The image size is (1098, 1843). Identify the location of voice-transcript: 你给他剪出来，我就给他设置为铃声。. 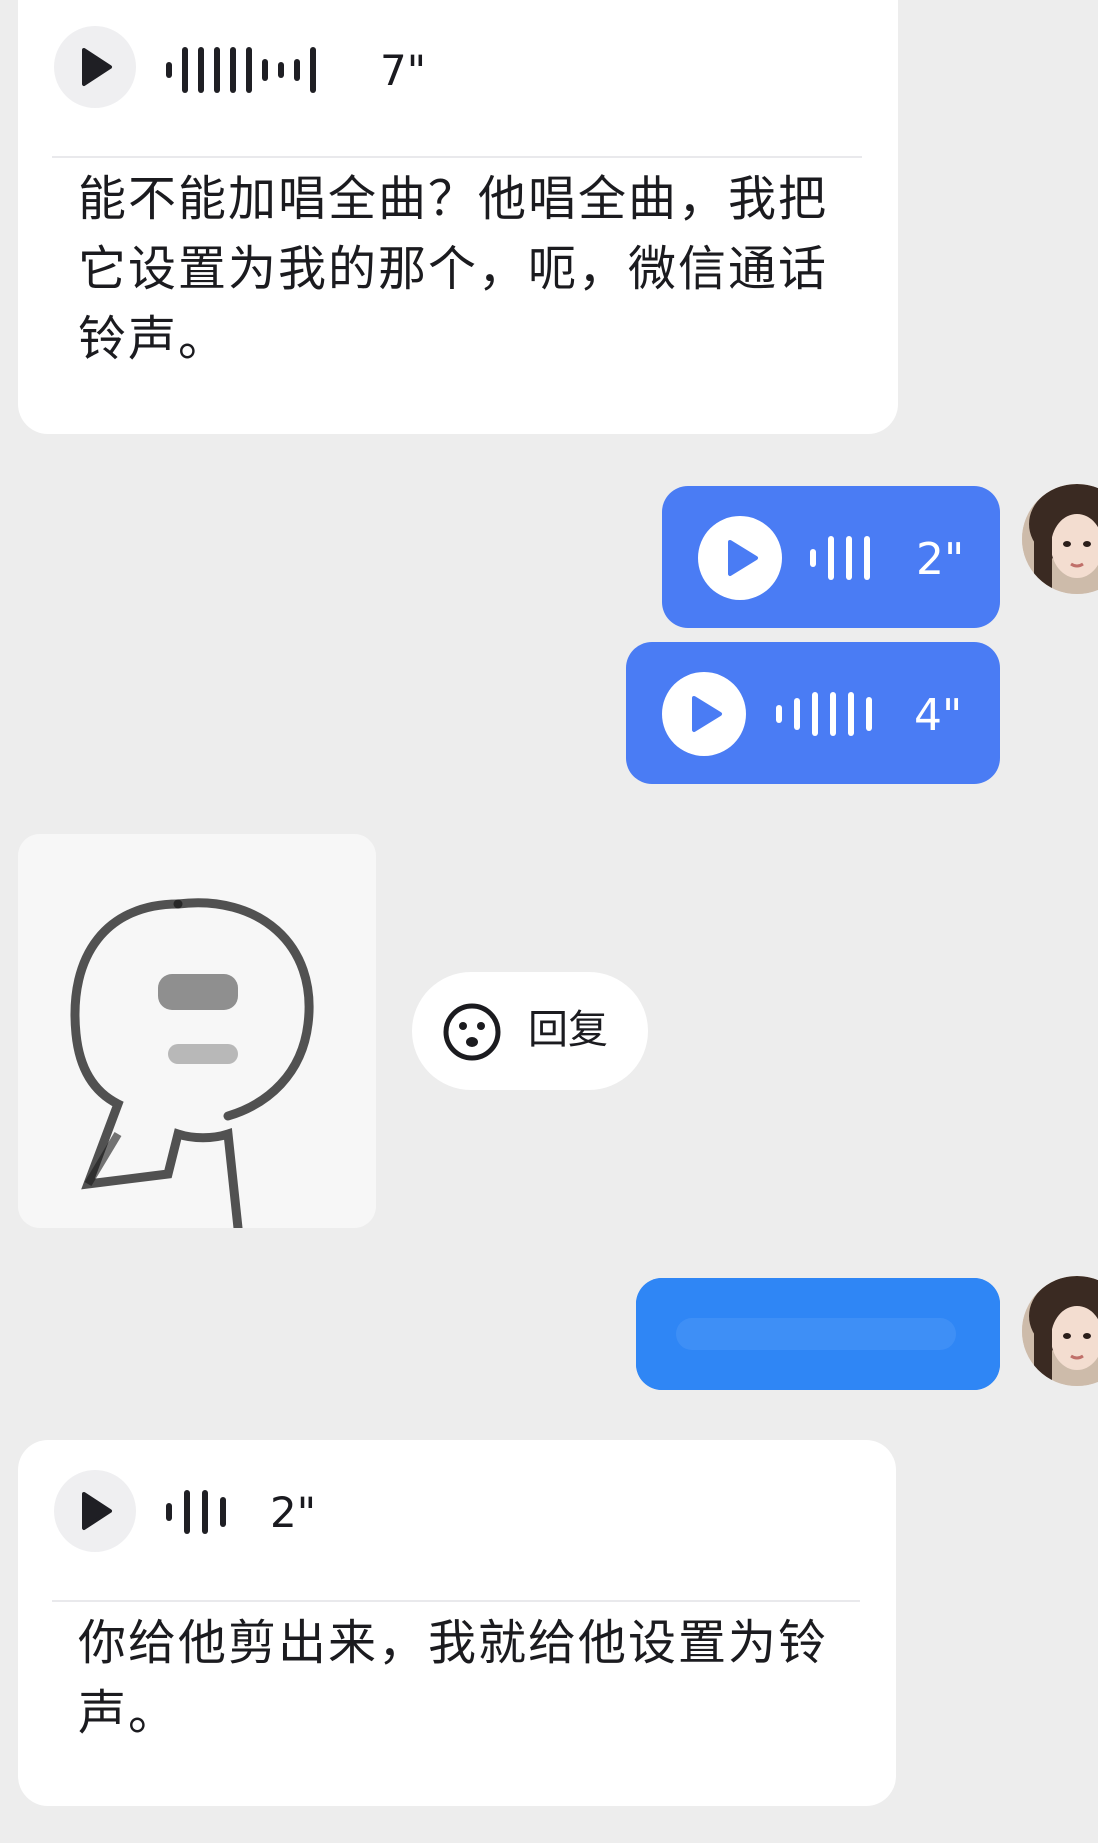
(453, 1678).